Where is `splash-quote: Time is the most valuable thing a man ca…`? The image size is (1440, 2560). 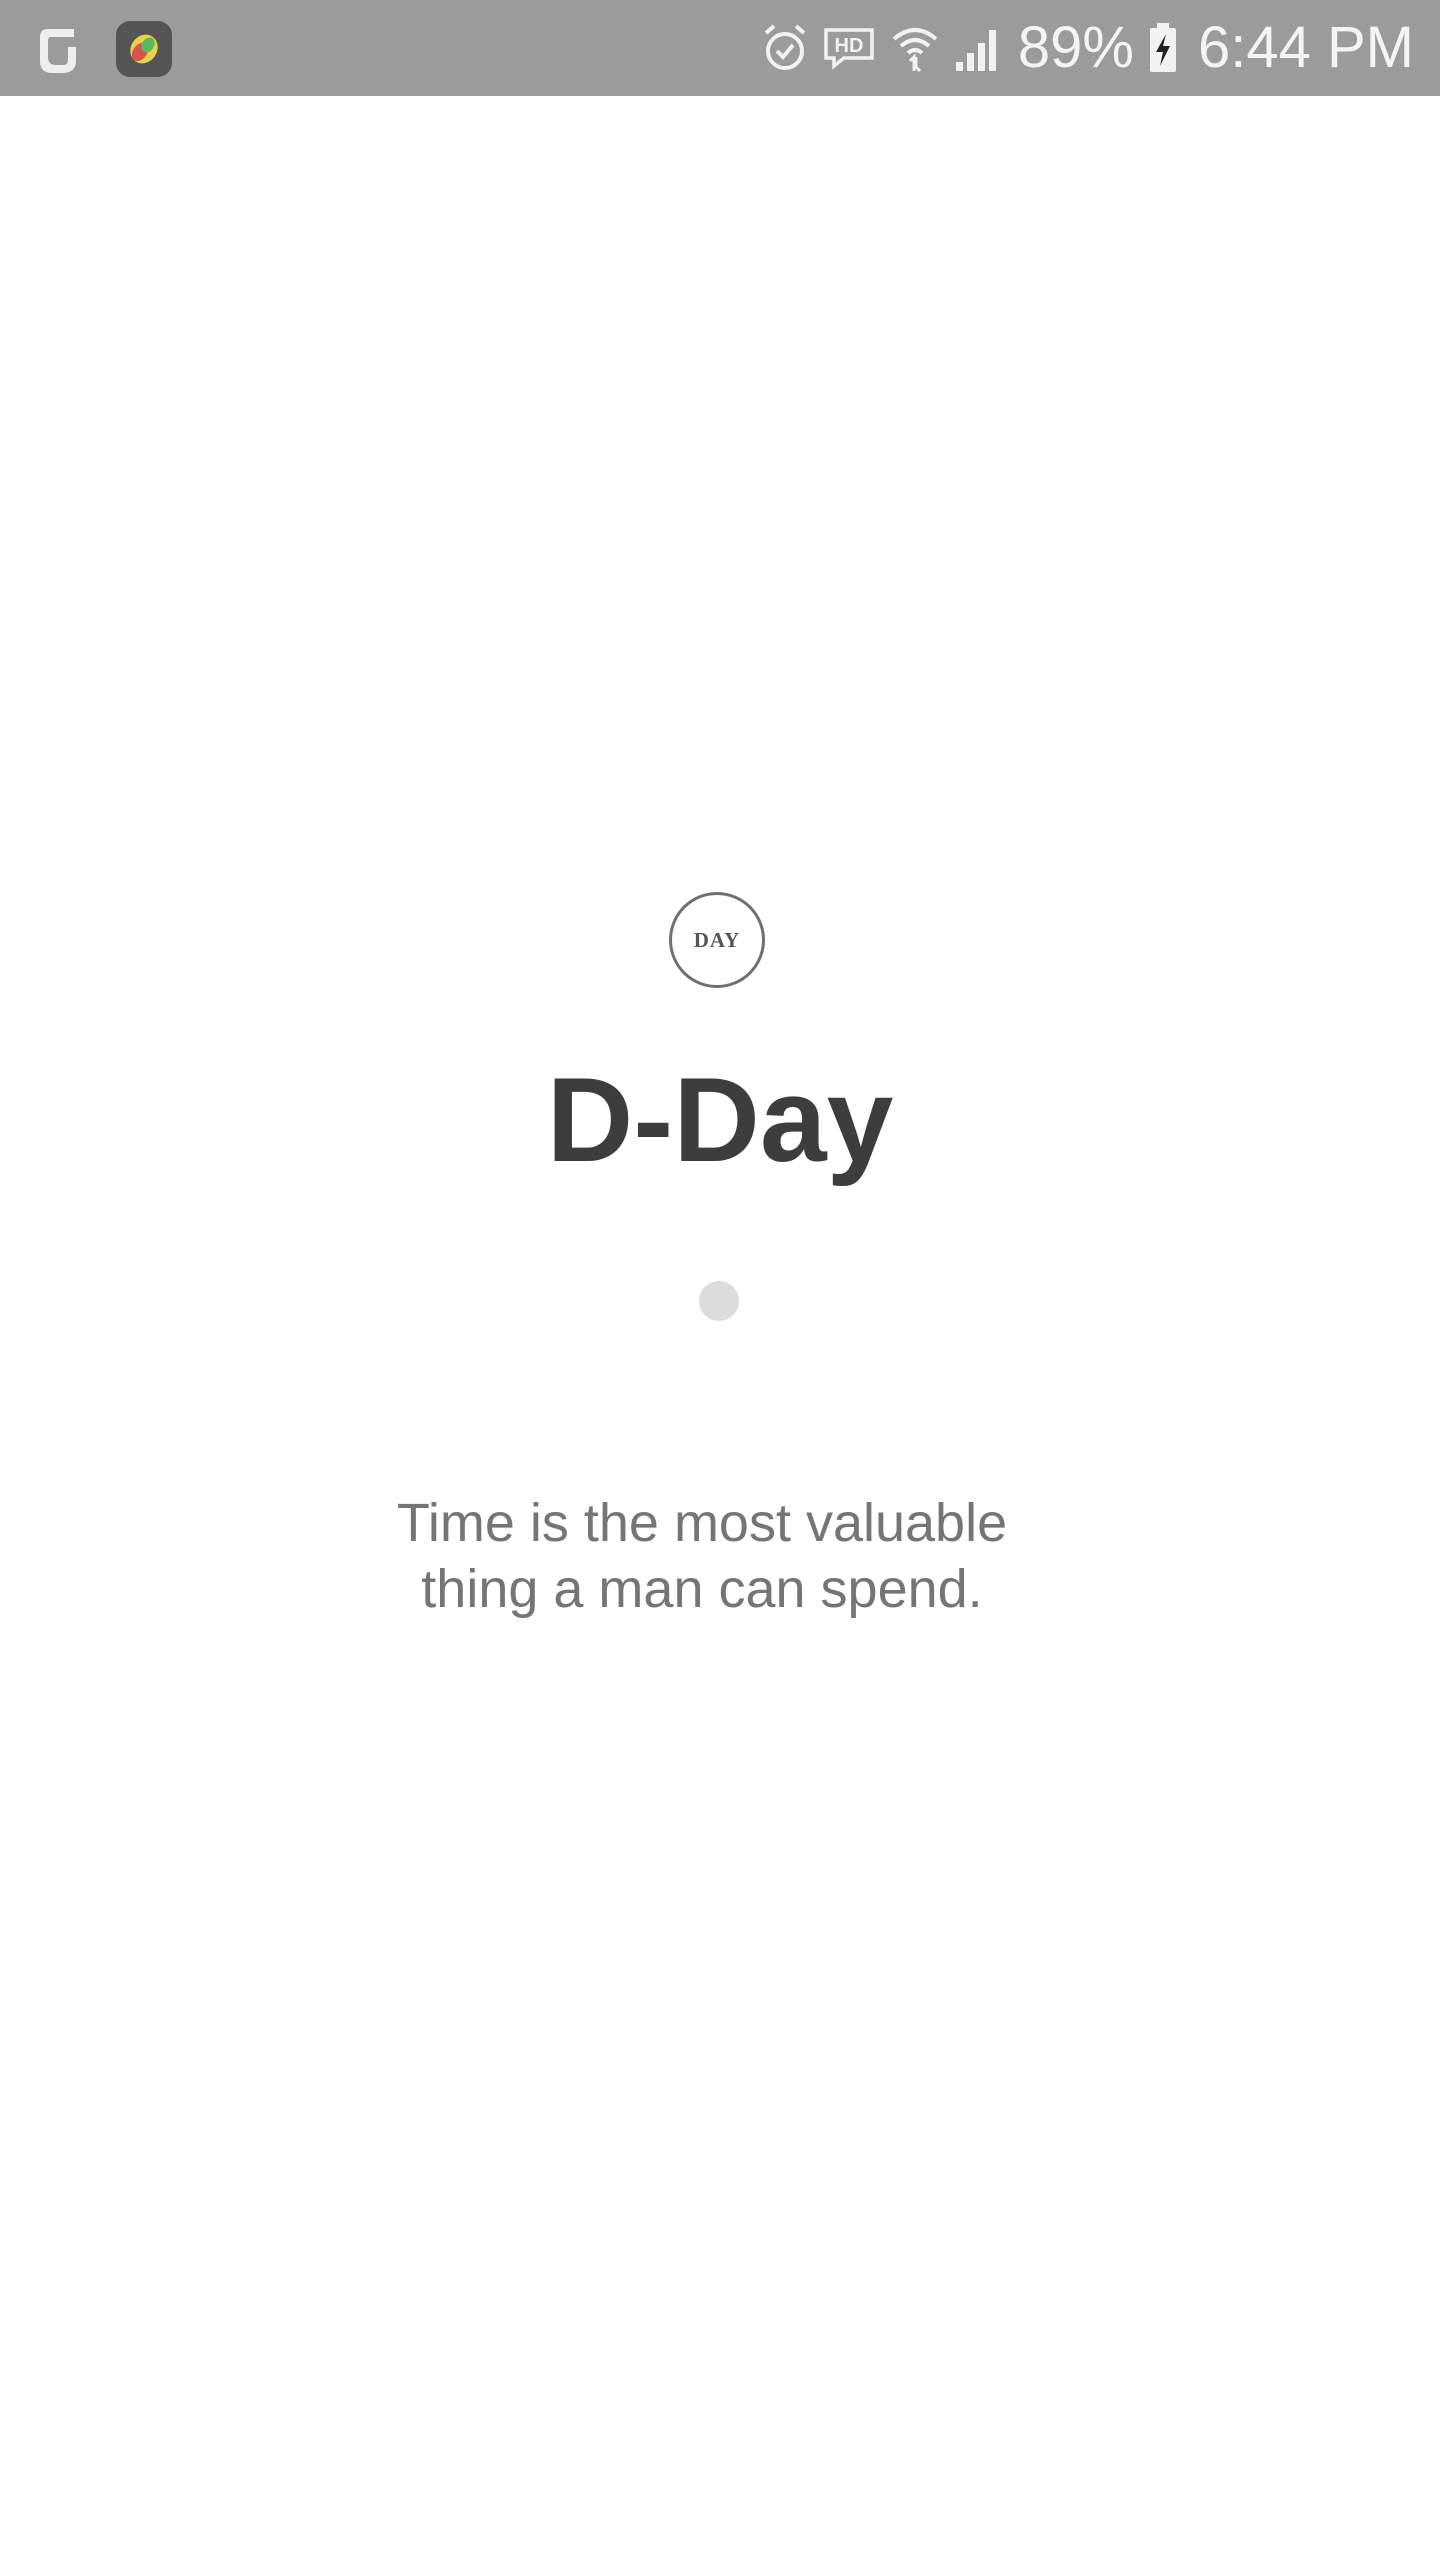
splash-quote: Time is the most valuable thing a man ca… is located at coordinates (702, 1556).